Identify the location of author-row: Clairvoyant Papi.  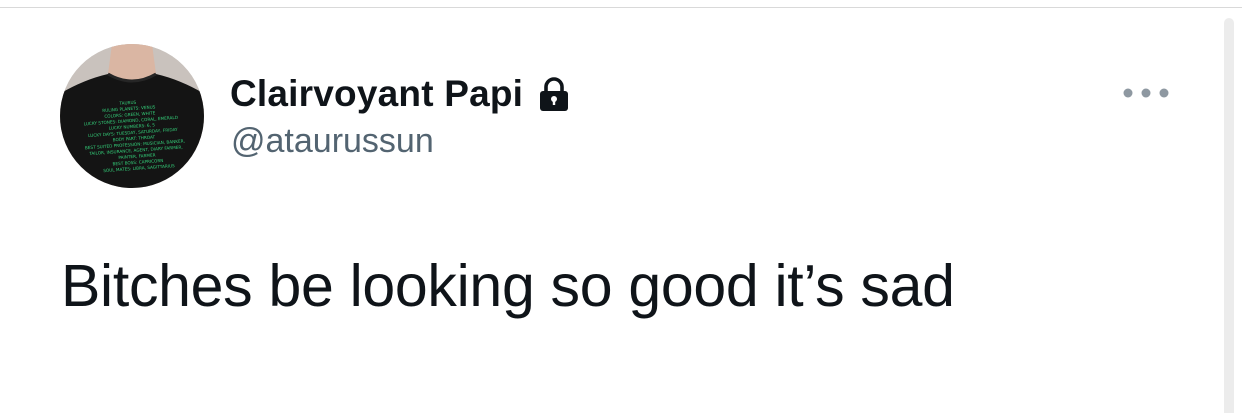
(400, 94).